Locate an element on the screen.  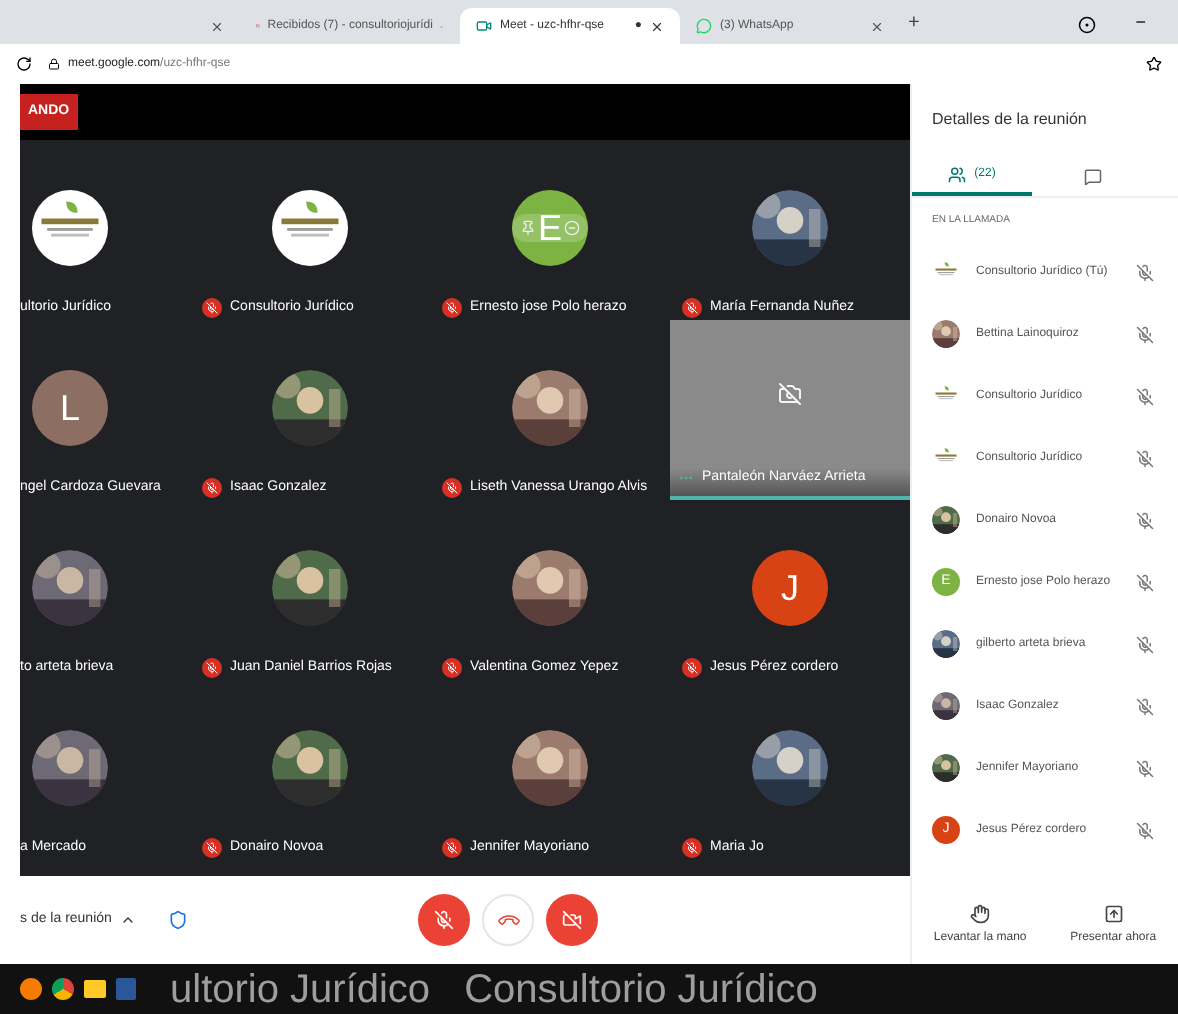
camera-button is located at coordinates (572, 920).